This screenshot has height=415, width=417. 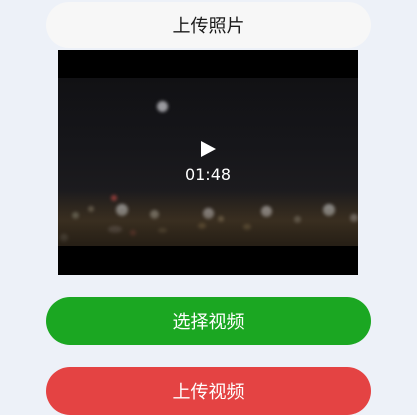 I want to click on select-video-button: 选择视频, so click(x=208, y=321).